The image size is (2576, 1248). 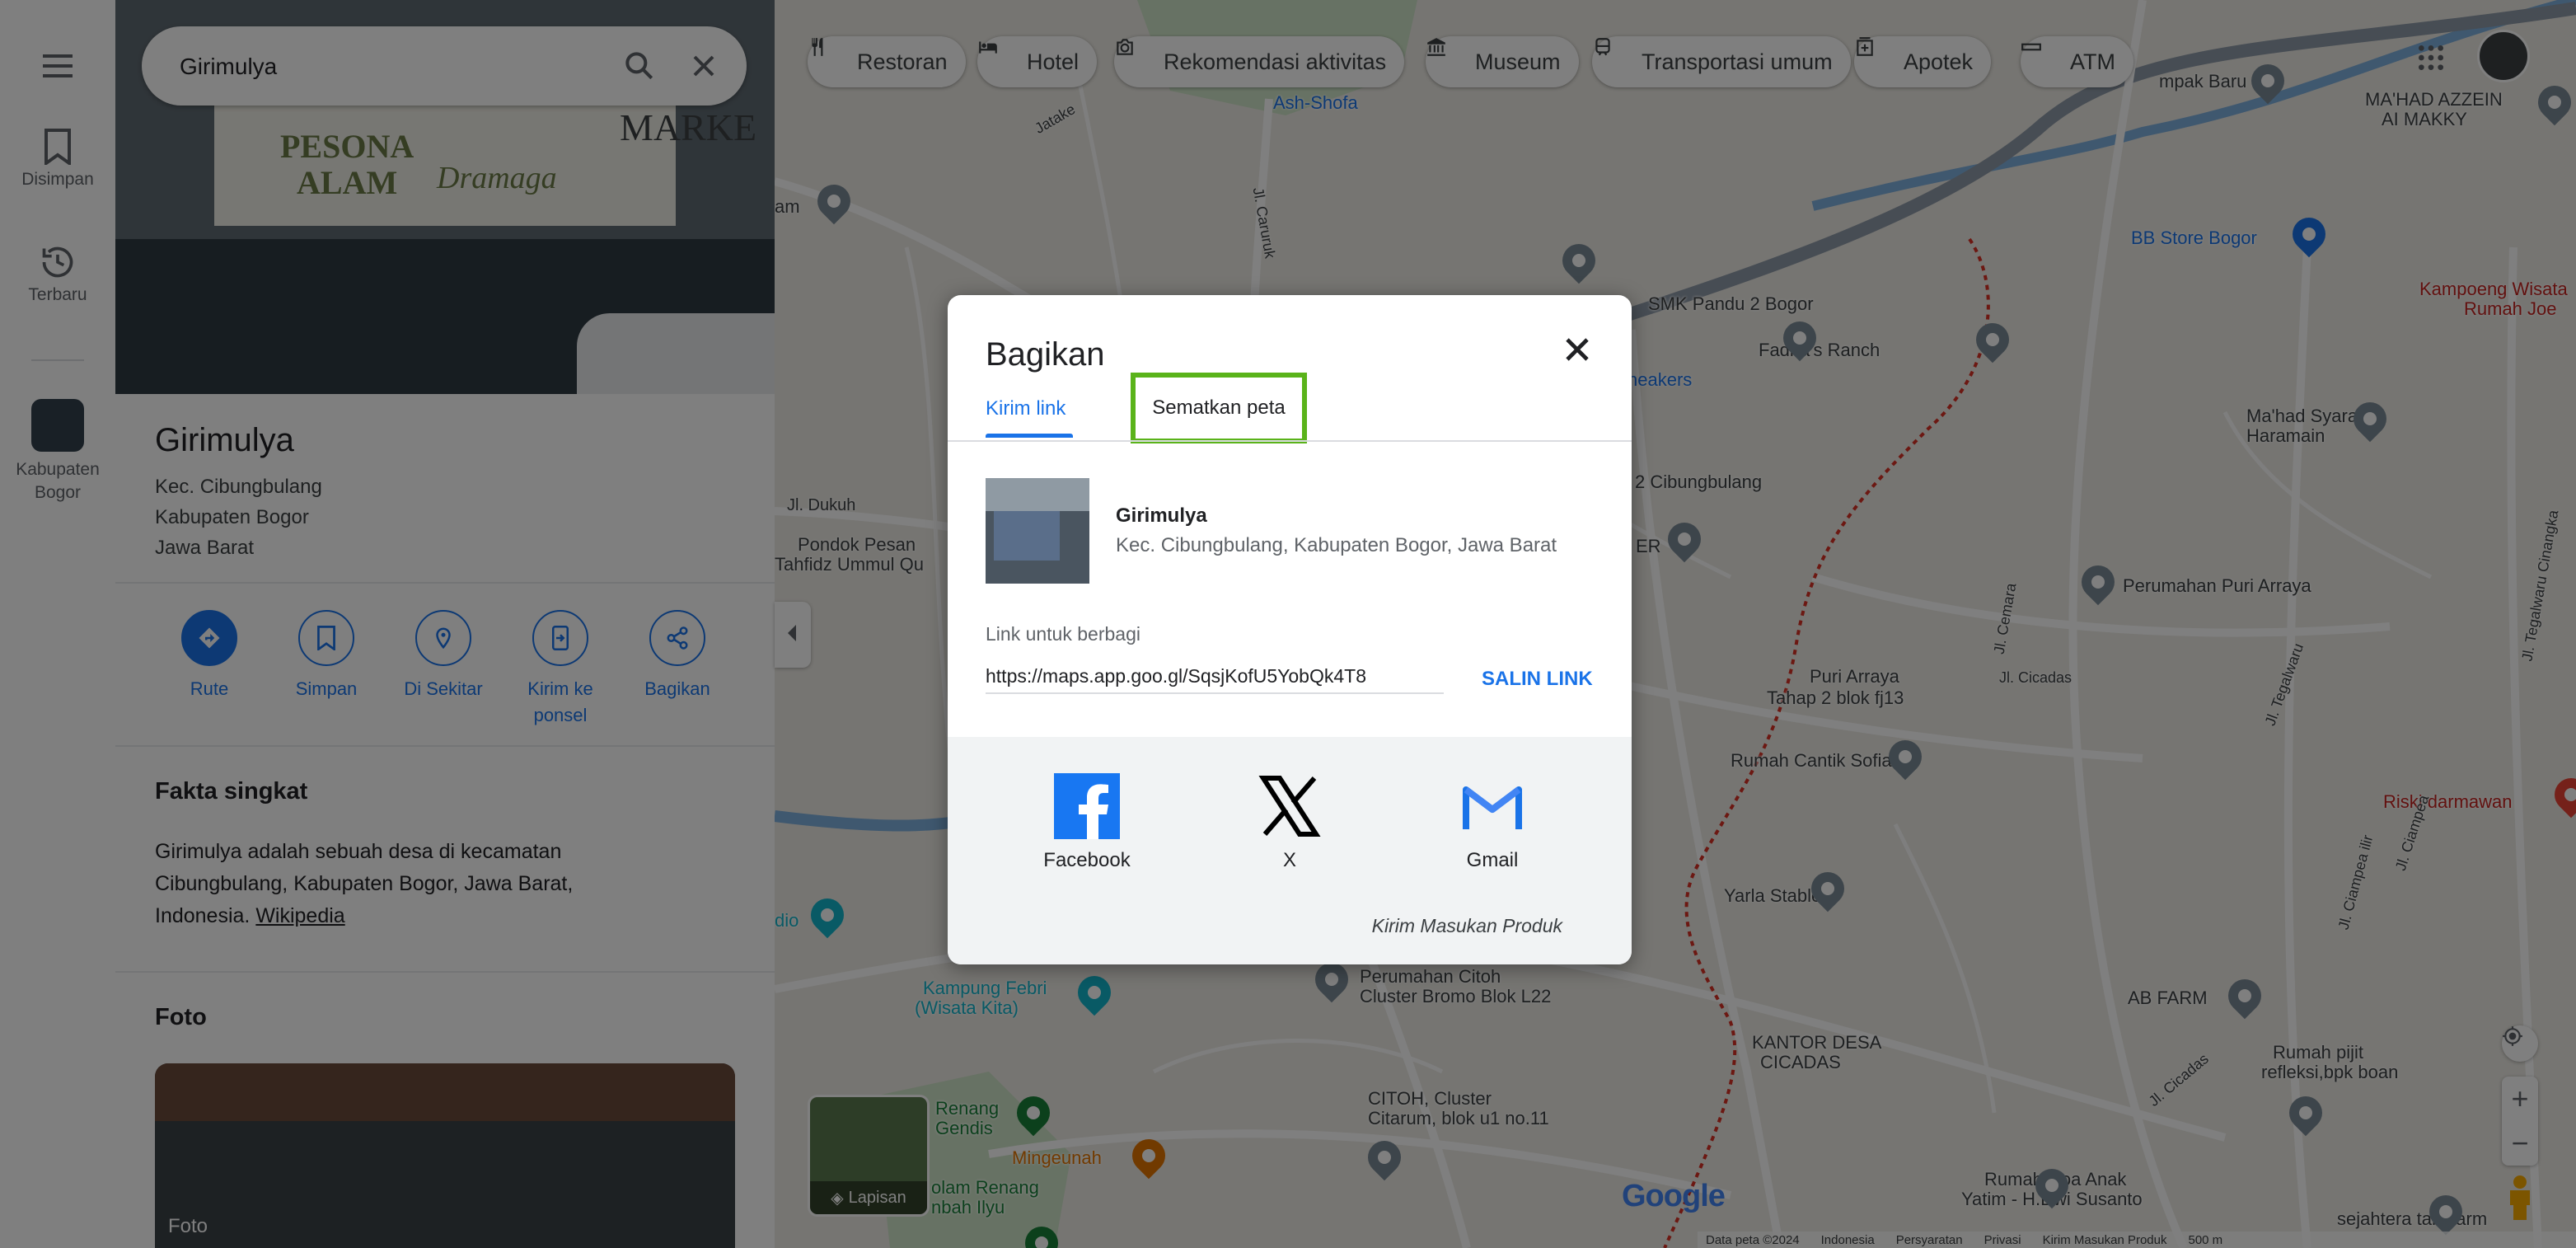 I want to click on social-label: Gmail, so click(x=1492, y=860).